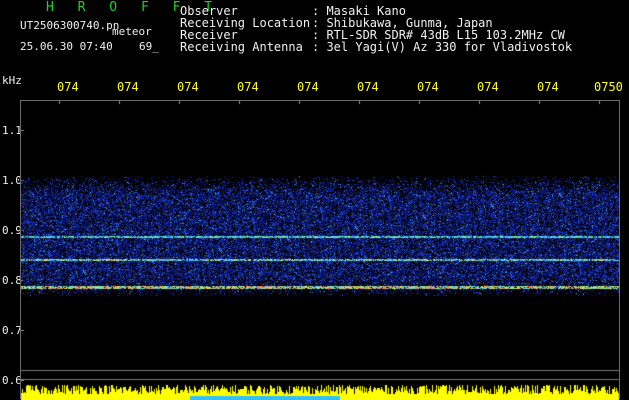  Describe the element at coordinates (66, 46) in the screenshot. I see `observation-datetime: 25.06.30 07:40` at that location.